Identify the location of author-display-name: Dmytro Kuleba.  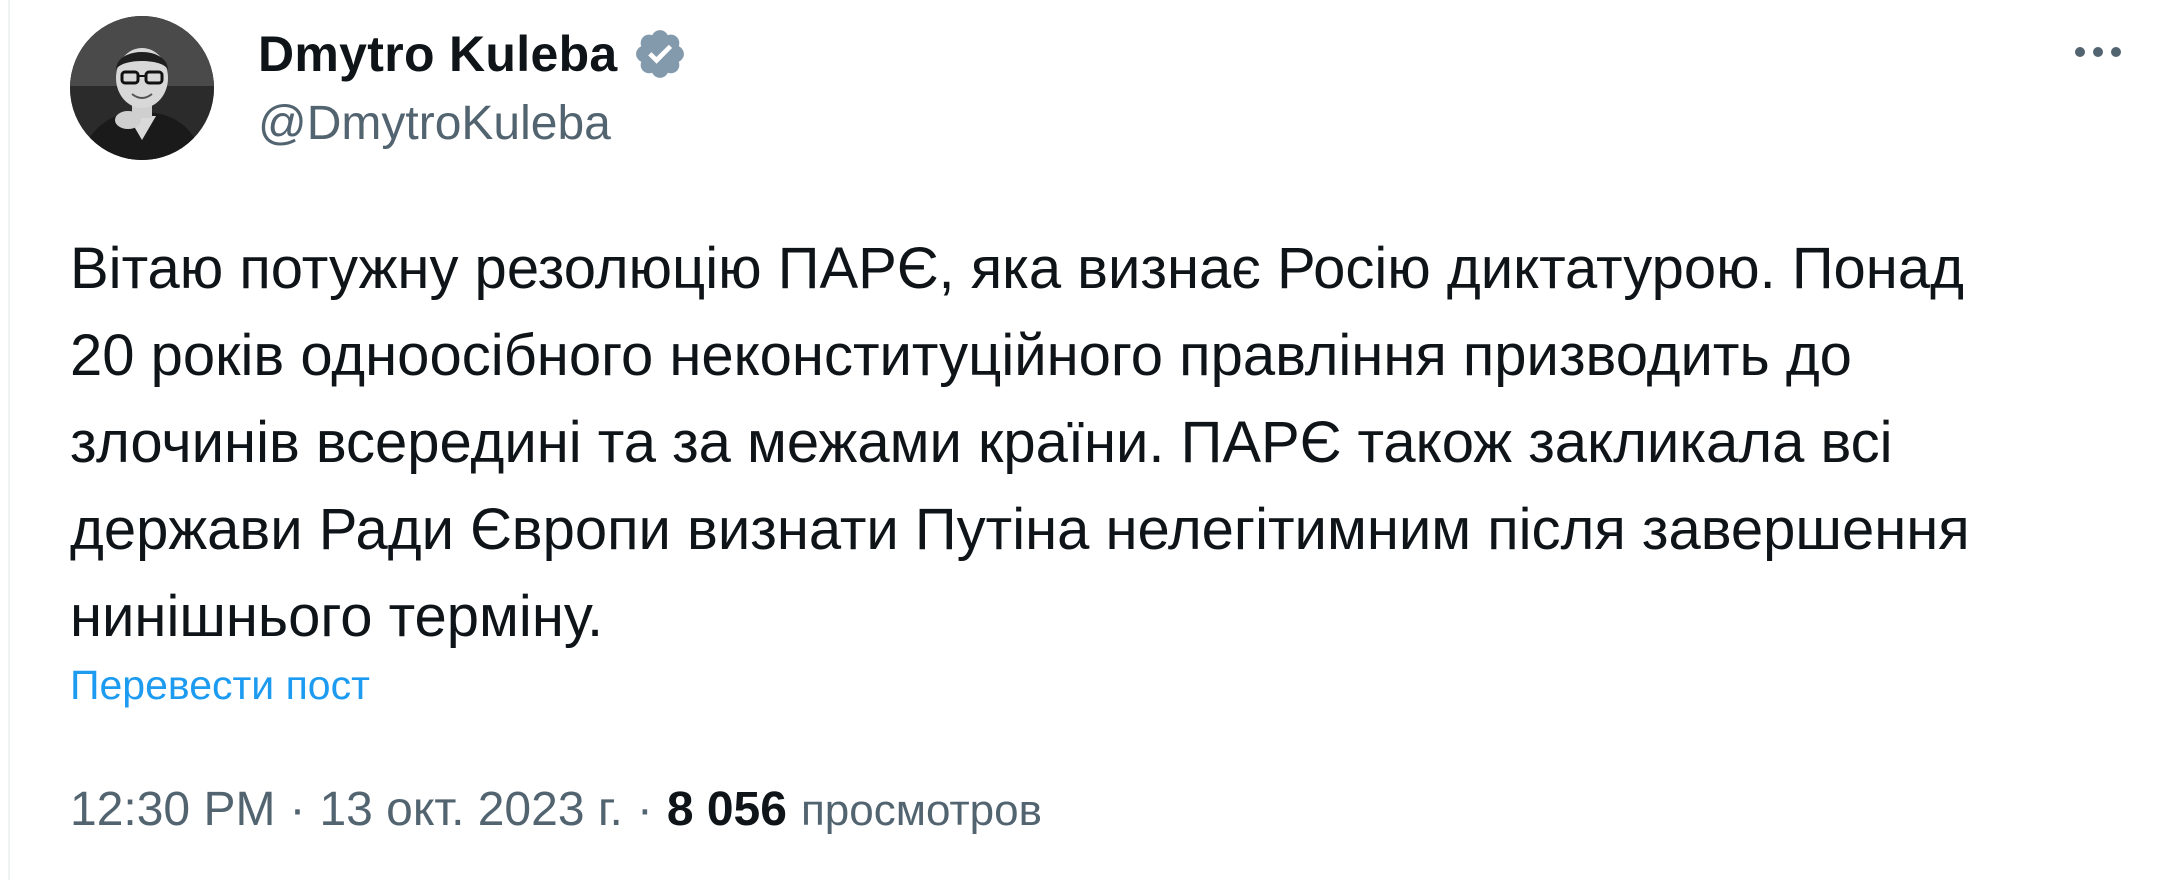
(438, 54).